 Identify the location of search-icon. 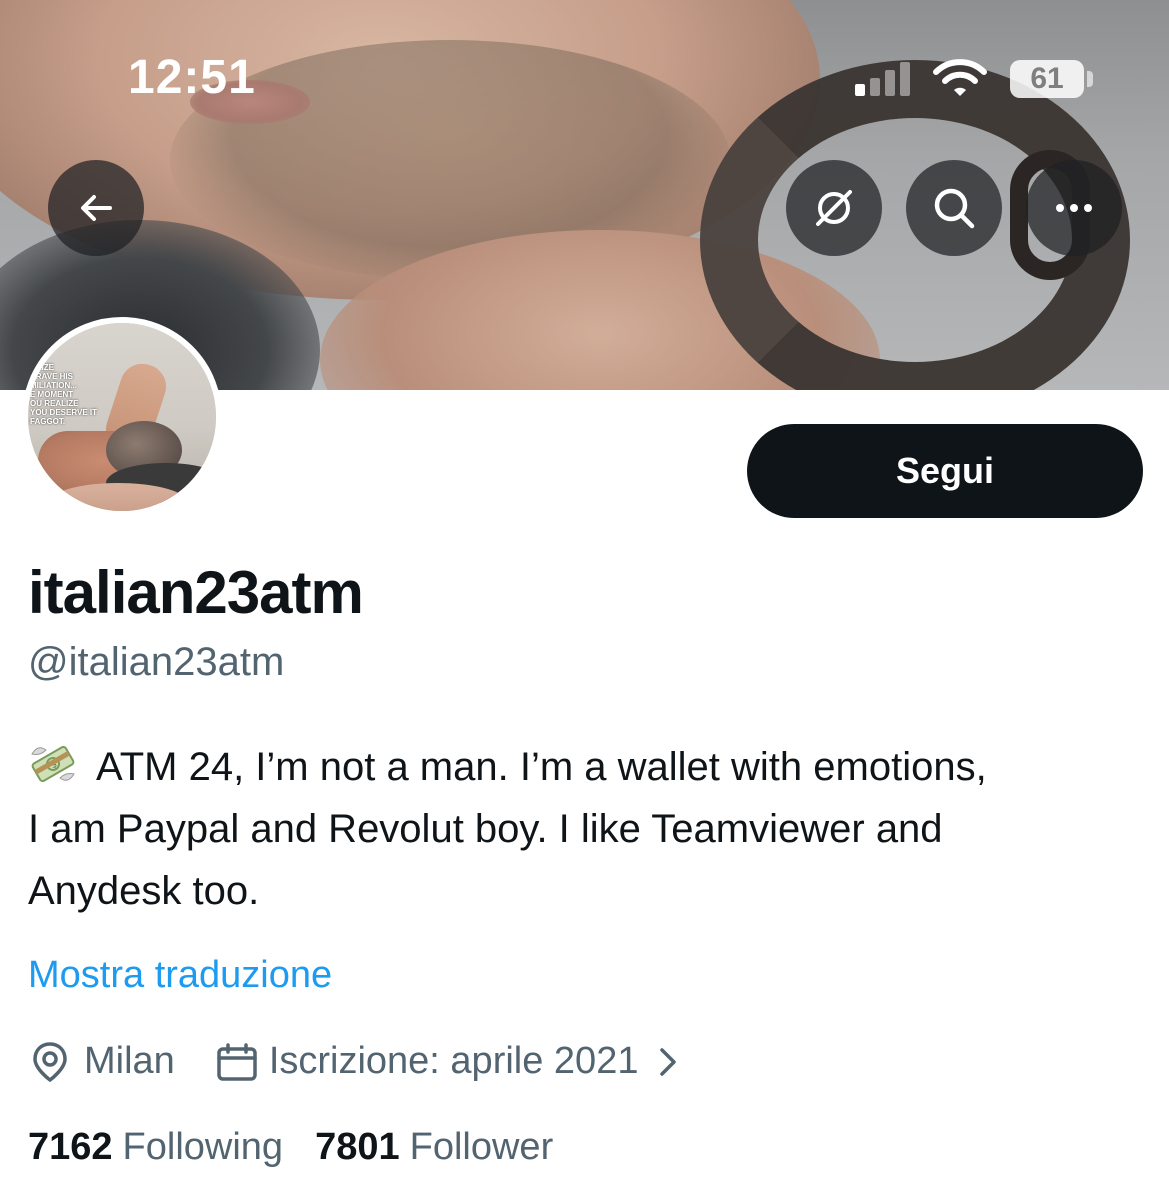
(954, 208).